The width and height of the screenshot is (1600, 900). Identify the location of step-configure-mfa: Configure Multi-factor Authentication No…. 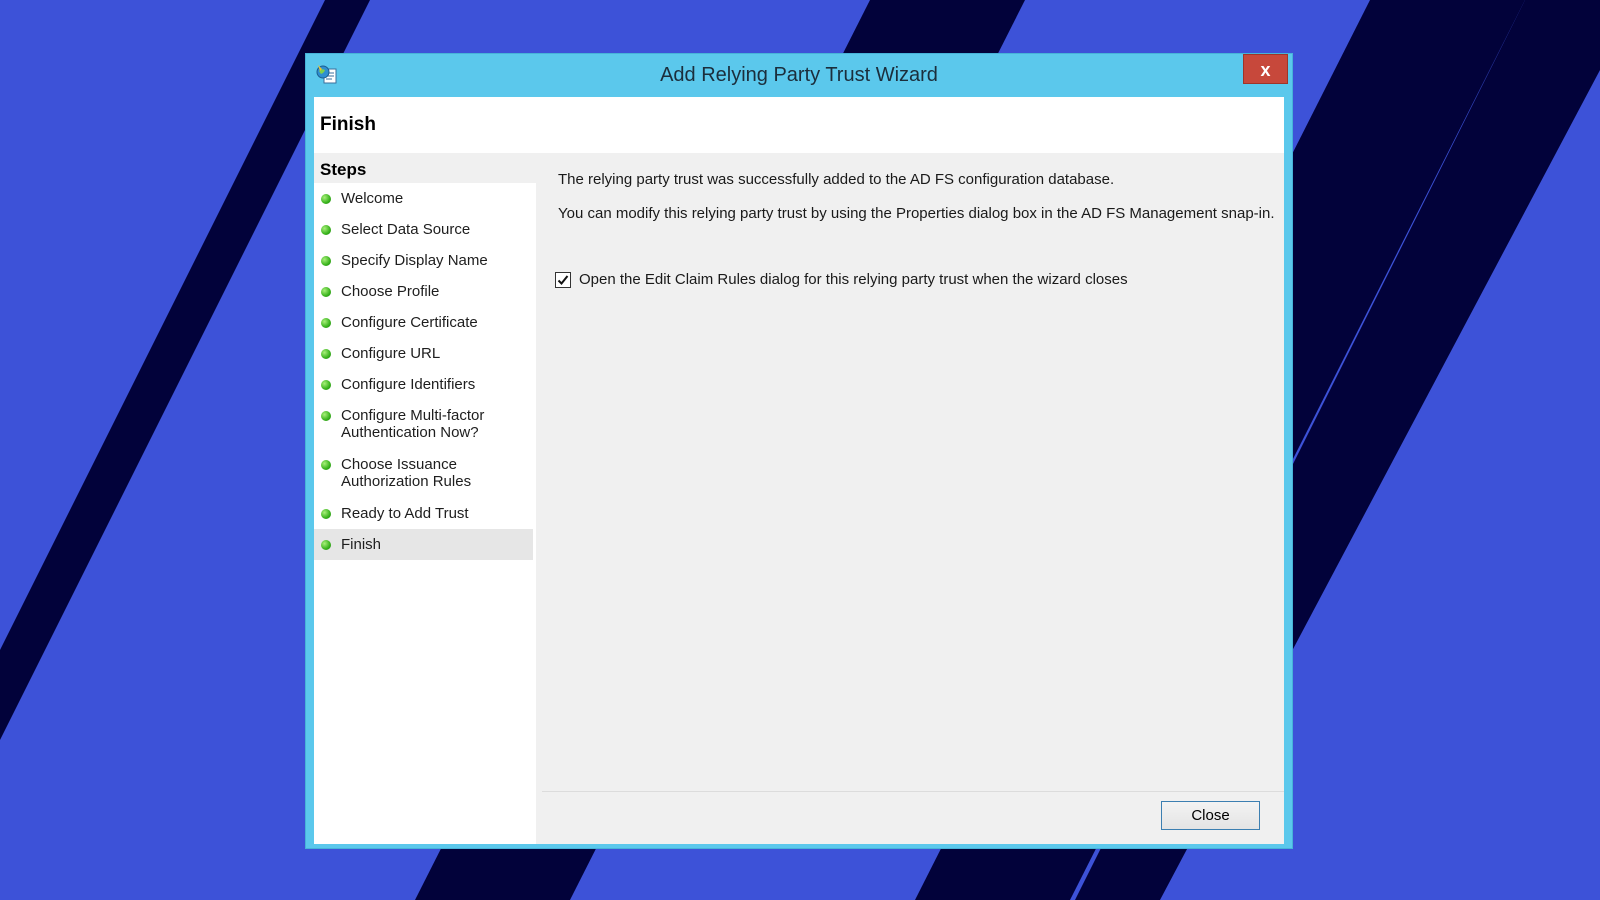
(423, 424).